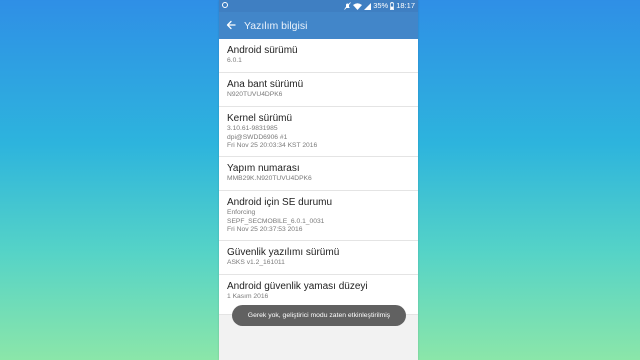 The height and width of the screenshot is (360, 640). Describe the element at coordinates (392, 6) in the screenshot. I see `battery-icon` at that location.